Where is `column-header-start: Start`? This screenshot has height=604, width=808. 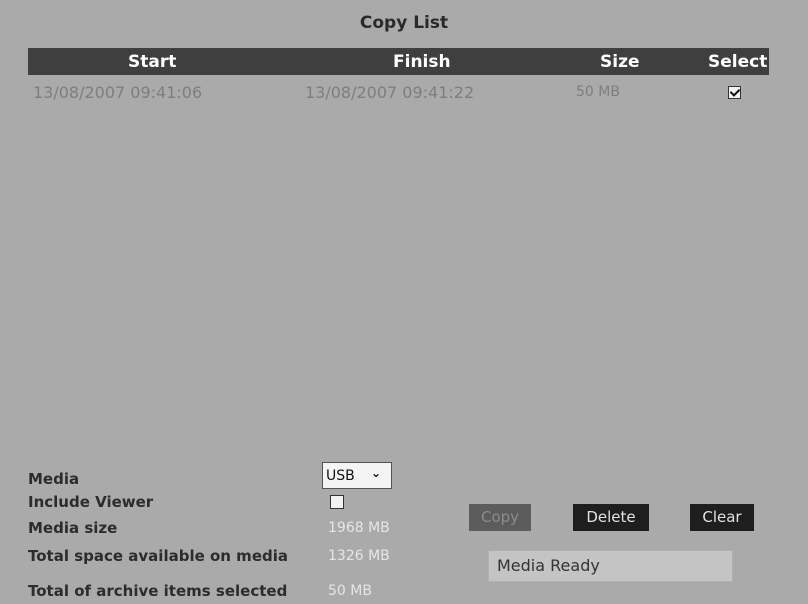
column-header-start: Start is located at coordinates (152, 62).